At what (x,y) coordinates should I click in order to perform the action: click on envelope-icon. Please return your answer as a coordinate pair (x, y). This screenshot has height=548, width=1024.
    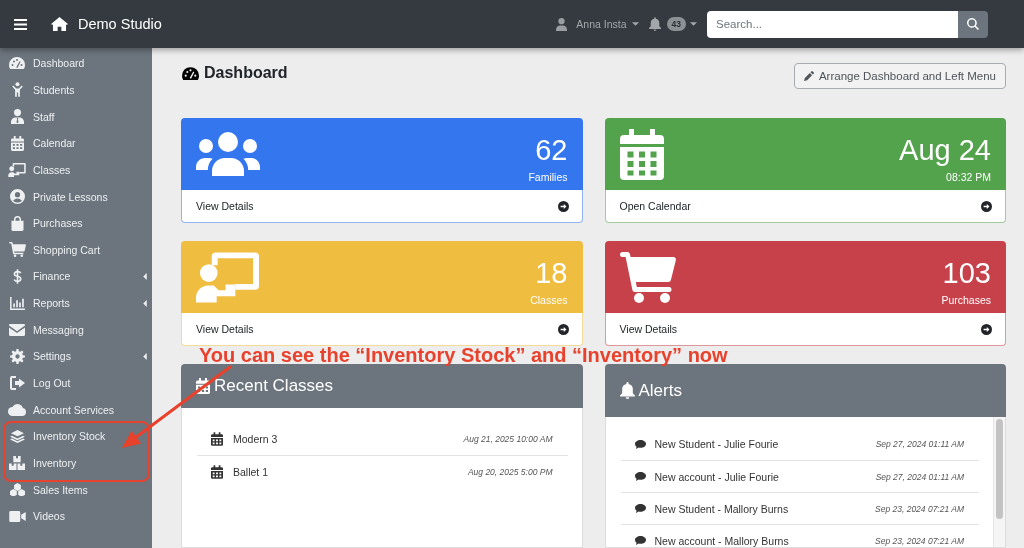
    Looking at the image, I should click on (17, 329).